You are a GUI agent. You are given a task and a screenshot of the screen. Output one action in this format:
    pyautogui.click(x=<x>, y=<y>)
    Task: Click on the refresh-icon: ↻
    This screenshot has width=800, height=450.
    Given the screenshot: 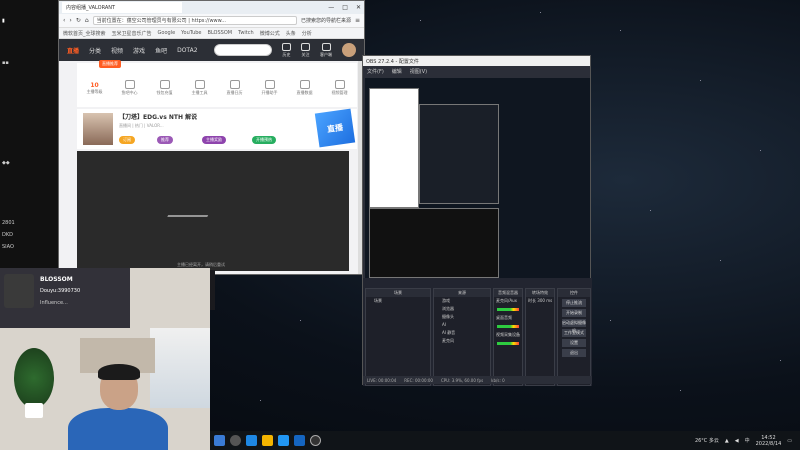 What is the action you would take?
    pyautogui.click(x=78, y=20)
    